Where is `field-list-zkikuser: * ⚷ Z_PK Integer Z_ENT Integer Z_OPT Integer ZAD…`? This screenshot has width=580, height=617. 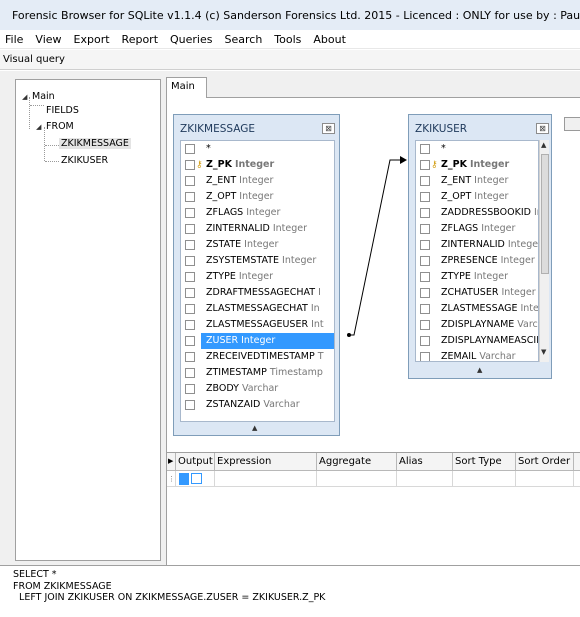
field-list-zkikuser: * ⚷ Z_PK Integer Z_ENT Integer Z_OPT Integer ZAD… is located at coordinates (477, 251).